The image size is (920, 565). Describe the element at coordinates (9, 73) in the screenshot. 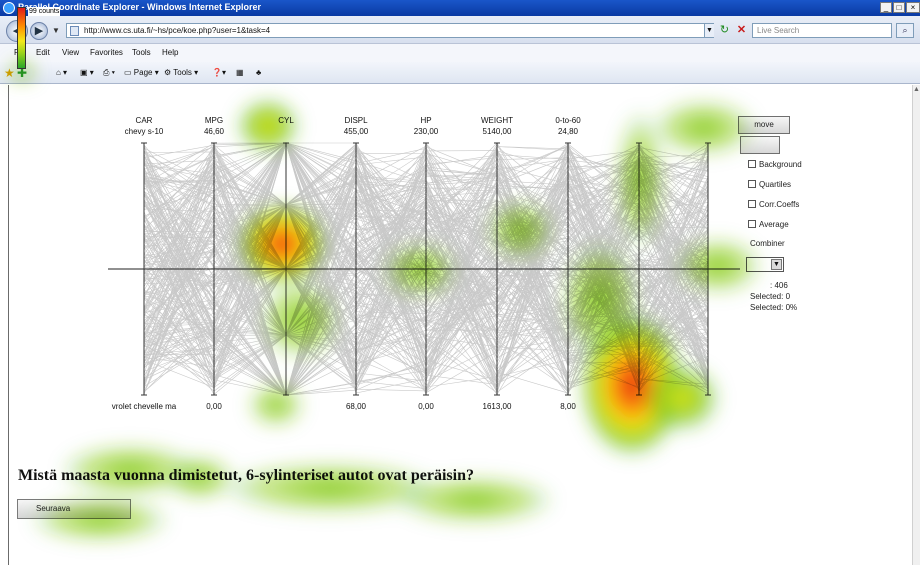

I see `favorites-star-icon: ★` at that location.